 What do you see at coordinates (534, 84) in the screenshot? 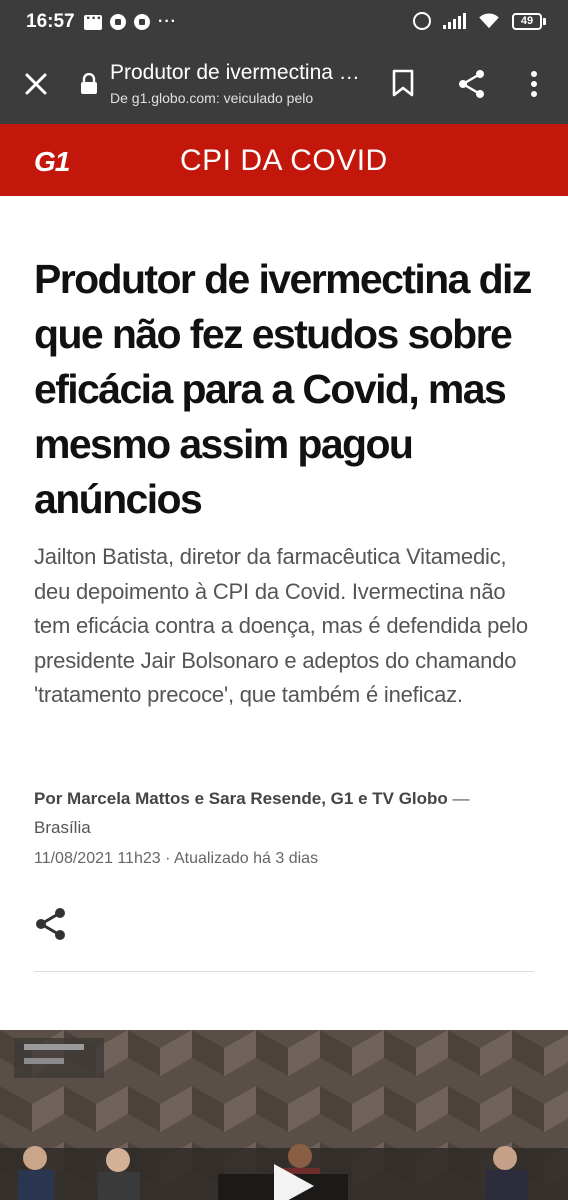
I see `more-vert-icon` at bounding box center [534, 84].